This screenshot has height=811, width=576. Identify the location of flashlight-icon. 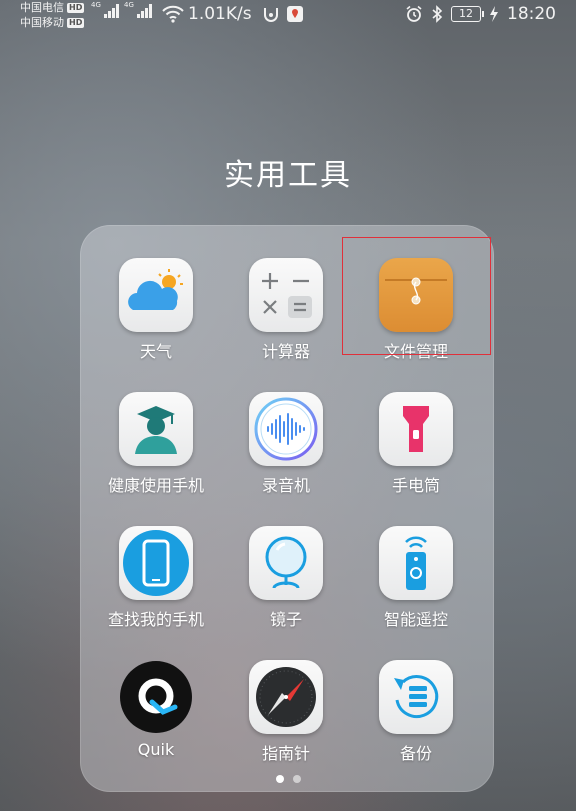
(416, 429).